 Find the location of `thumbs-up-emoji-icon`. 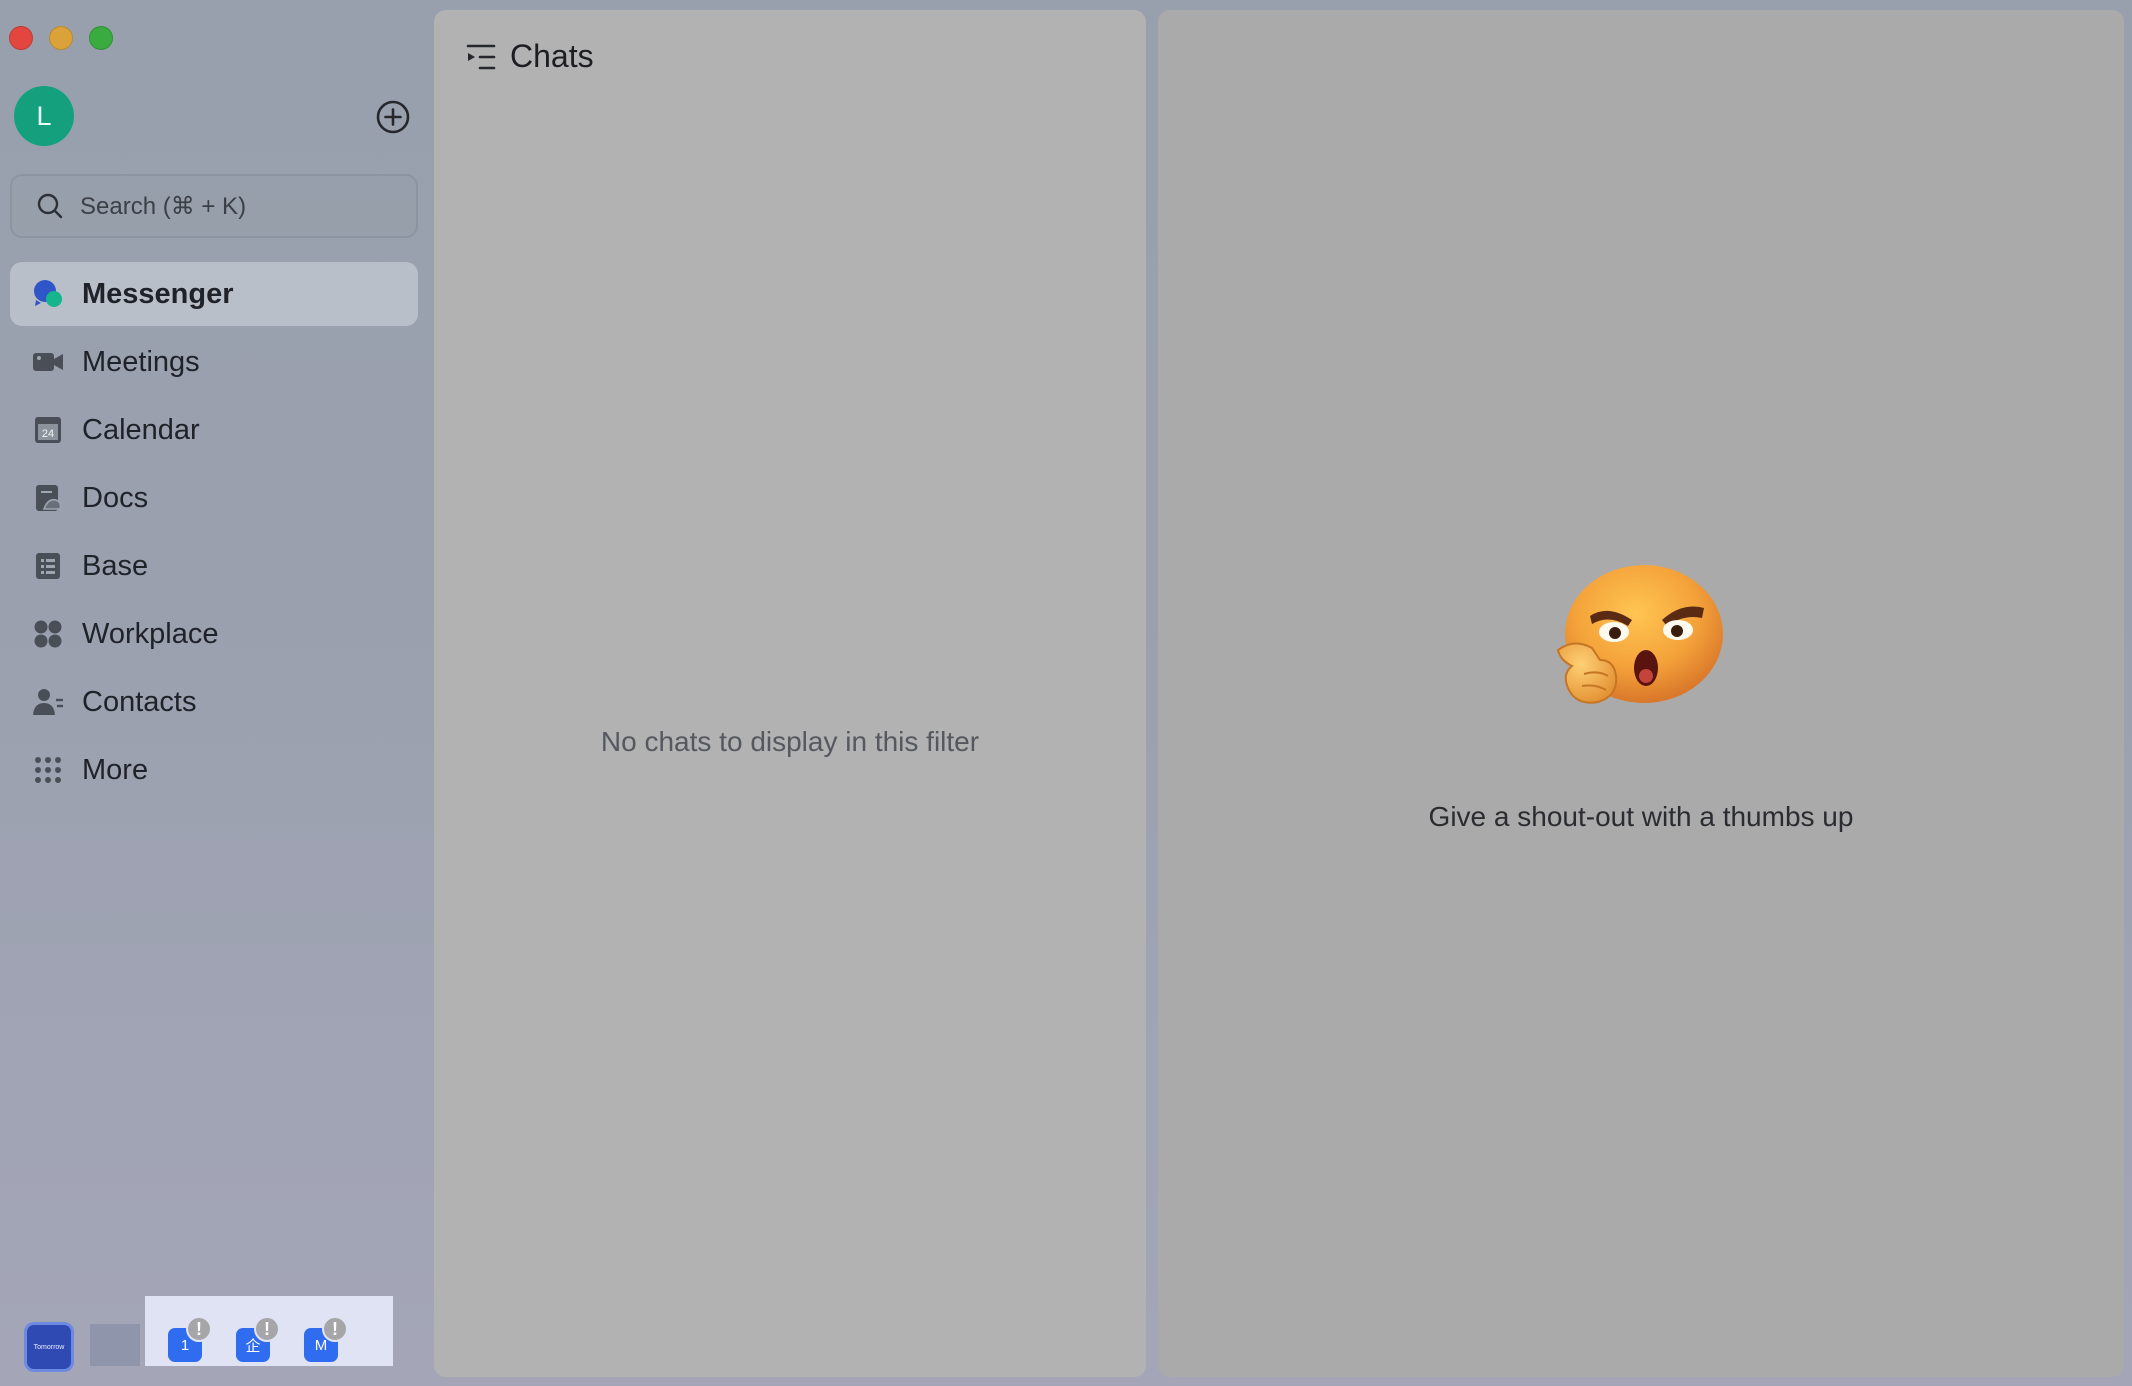

thumbs-up-emoji-icon is located at coordinates (1639, 634).